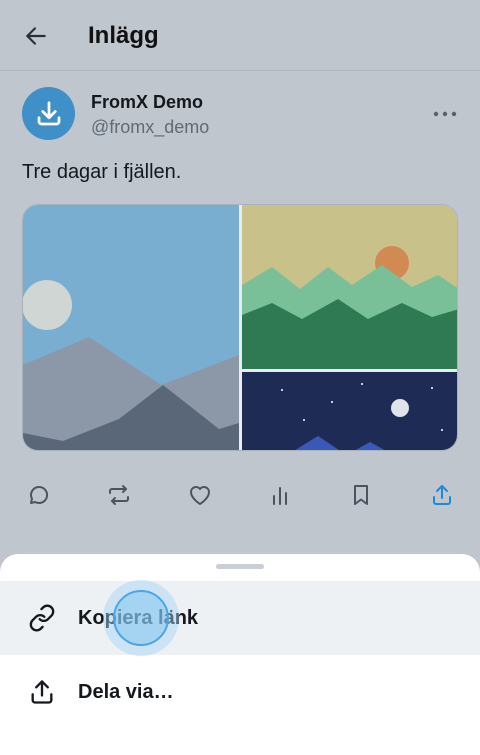  Describe the element at coordinates (349, 287) in the screenshot. I see `post-image-hills-sunset` at that location.